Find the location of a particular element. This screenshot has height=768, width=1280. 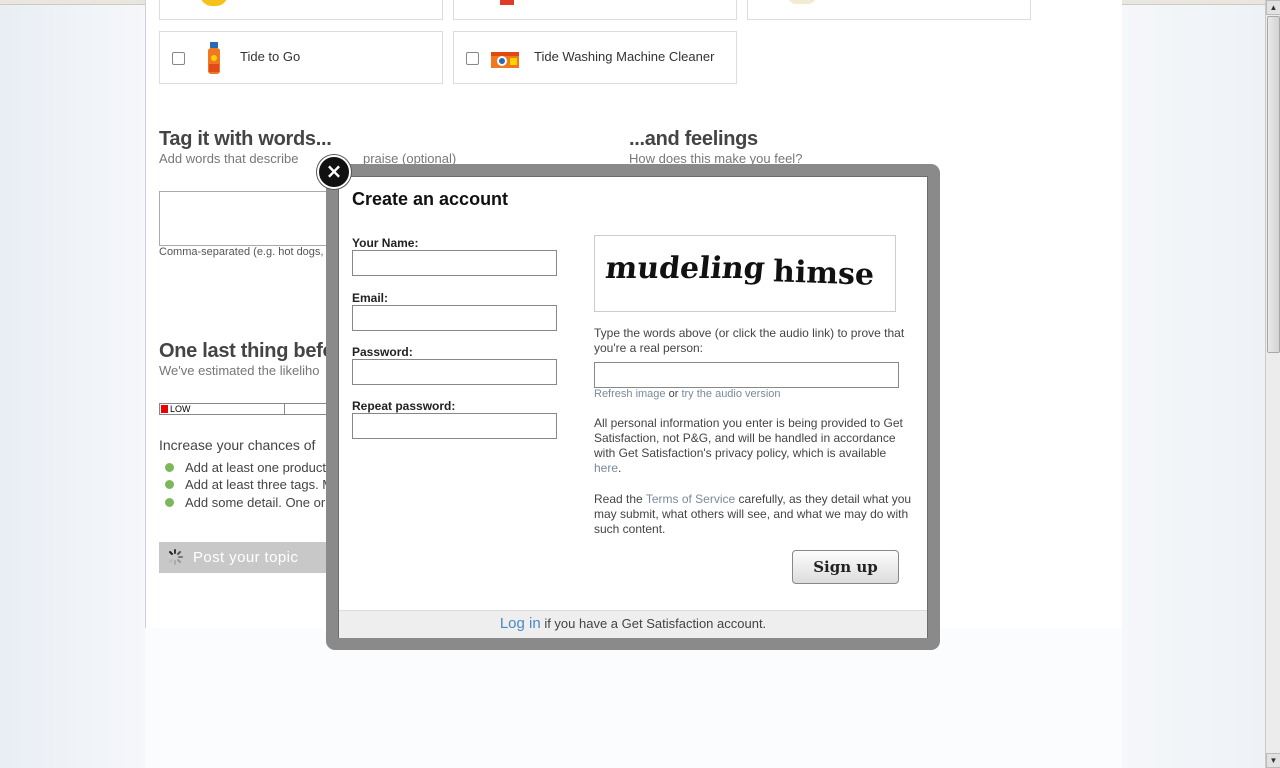

product-card: Tide to Go is located at coordinates (301, 57).